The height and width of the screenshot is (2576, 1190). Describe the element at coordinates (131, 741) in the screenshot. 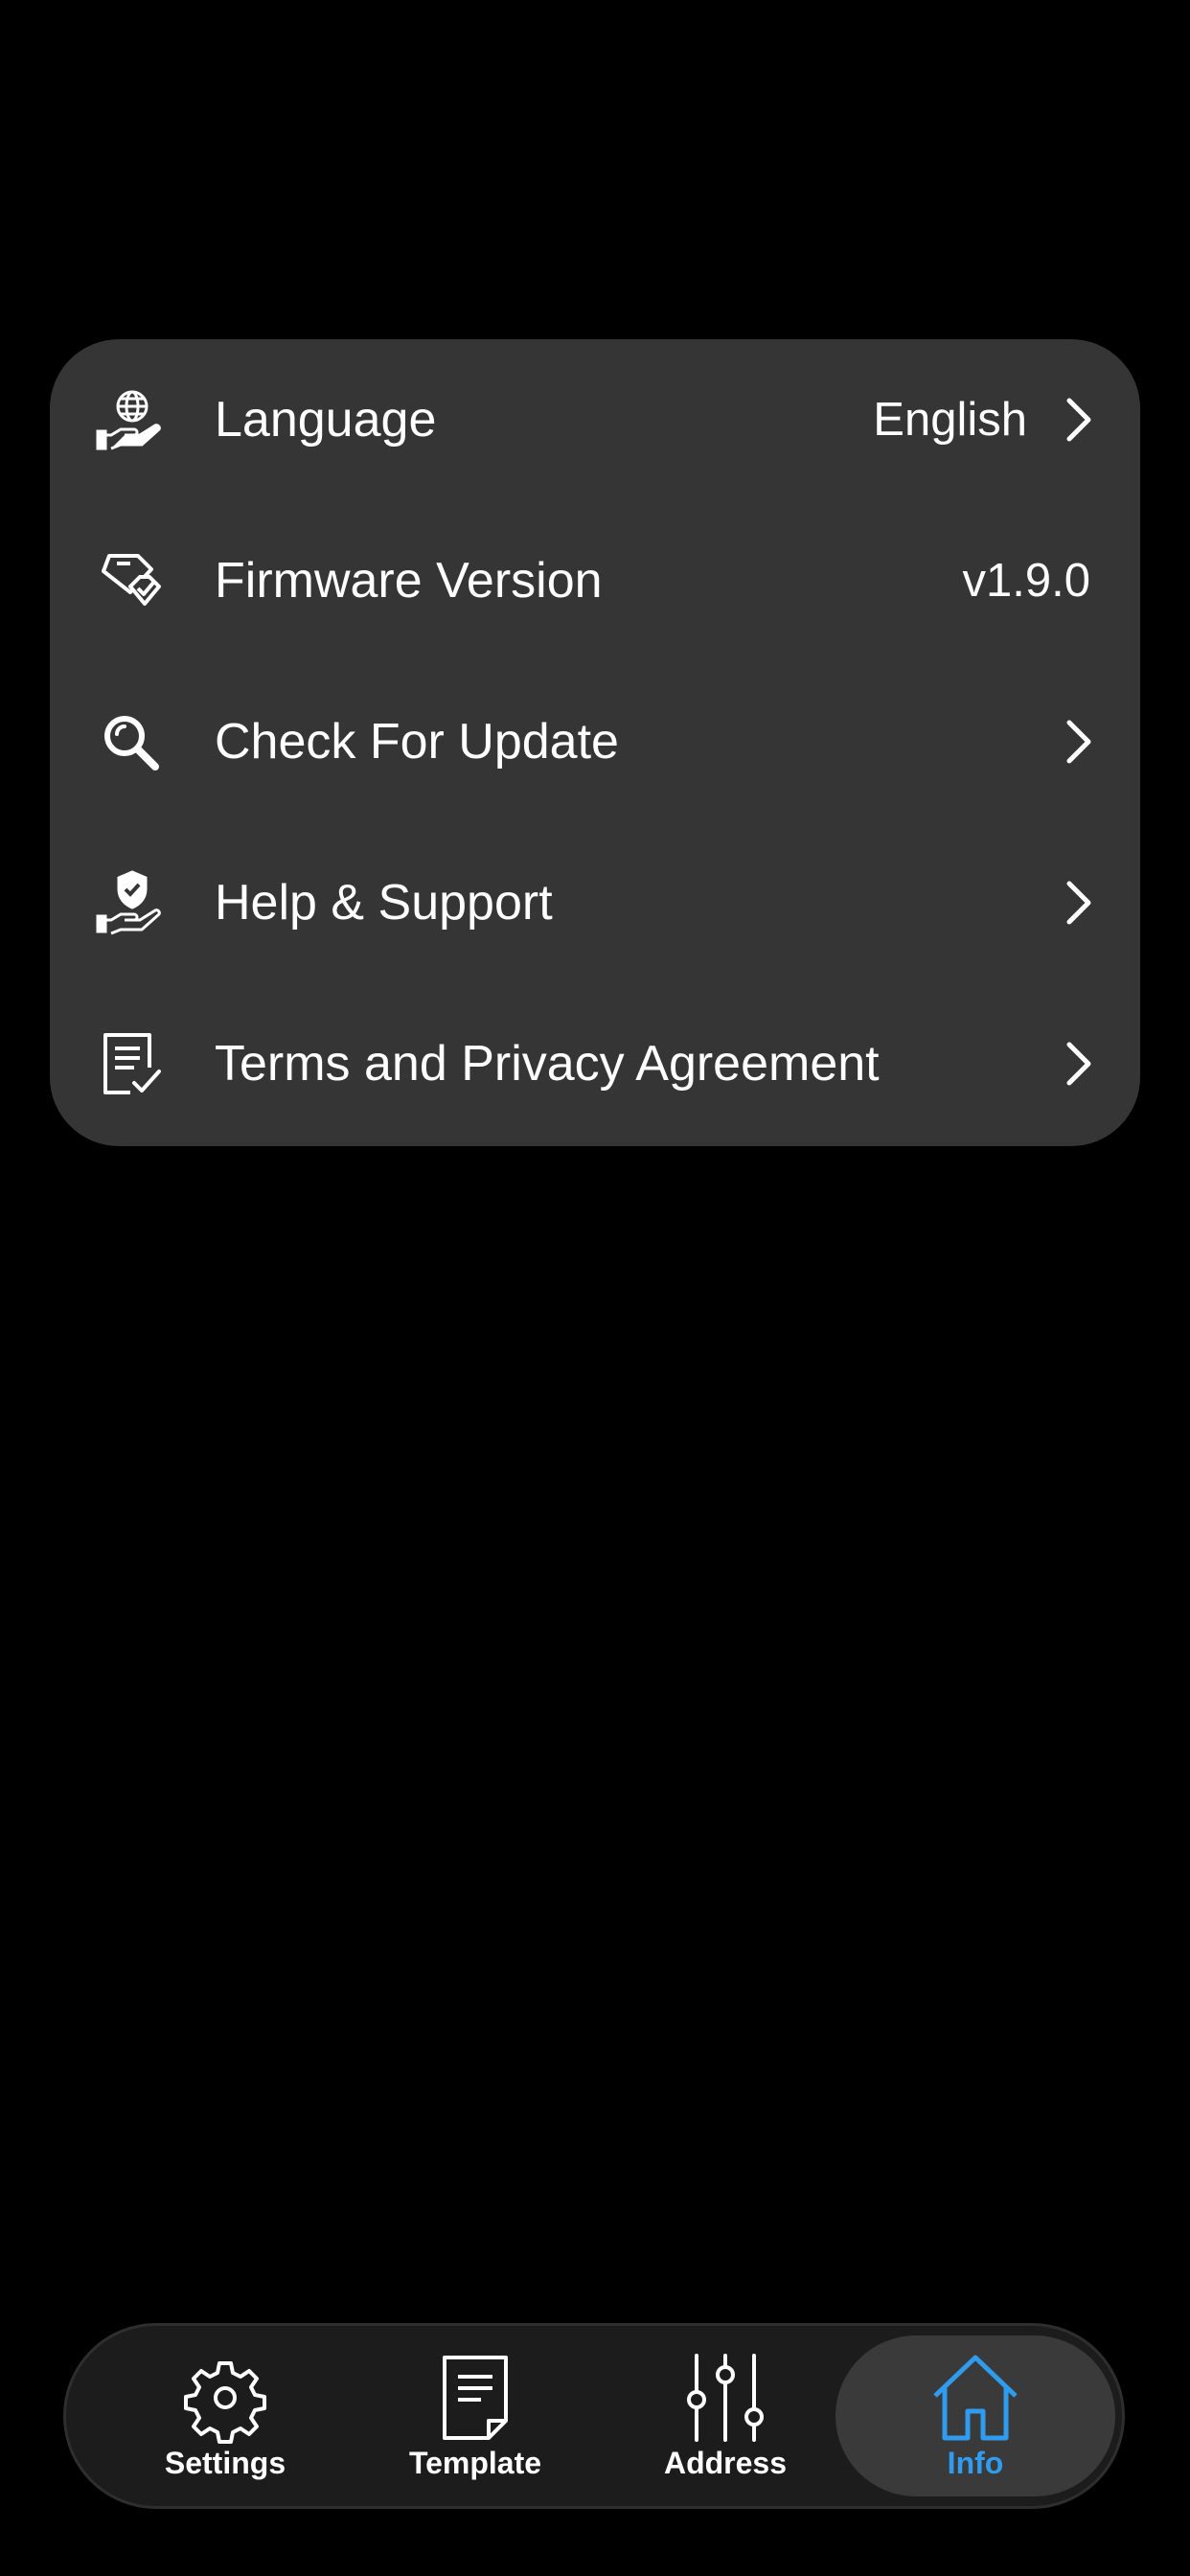

I see `search-icon` at that location.